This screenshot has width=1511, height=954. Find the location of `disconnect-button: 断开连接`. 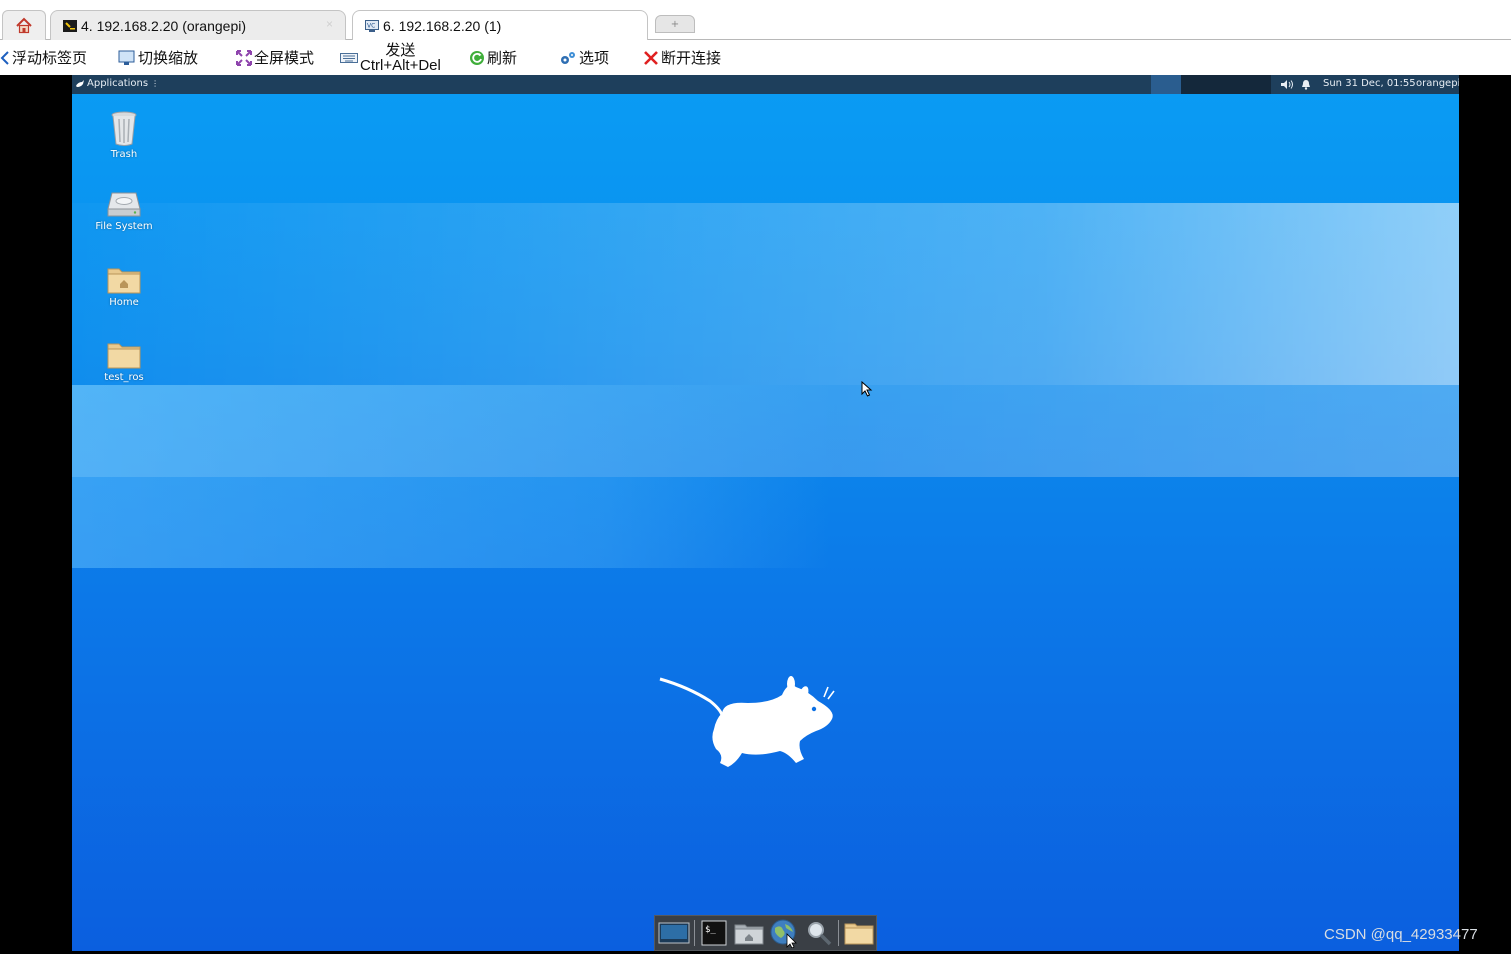

disconnect-button: 断开连接 is located at coordinates (682, 57).